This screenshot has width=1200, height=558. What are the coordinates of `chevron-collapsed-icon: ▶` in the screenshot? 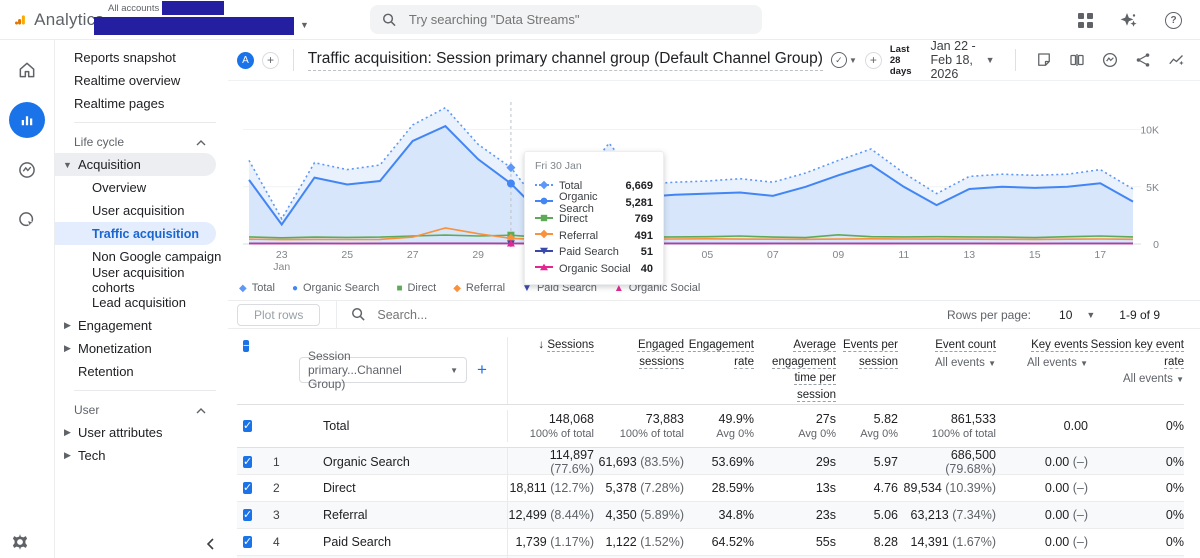 It's located at (67, 348).